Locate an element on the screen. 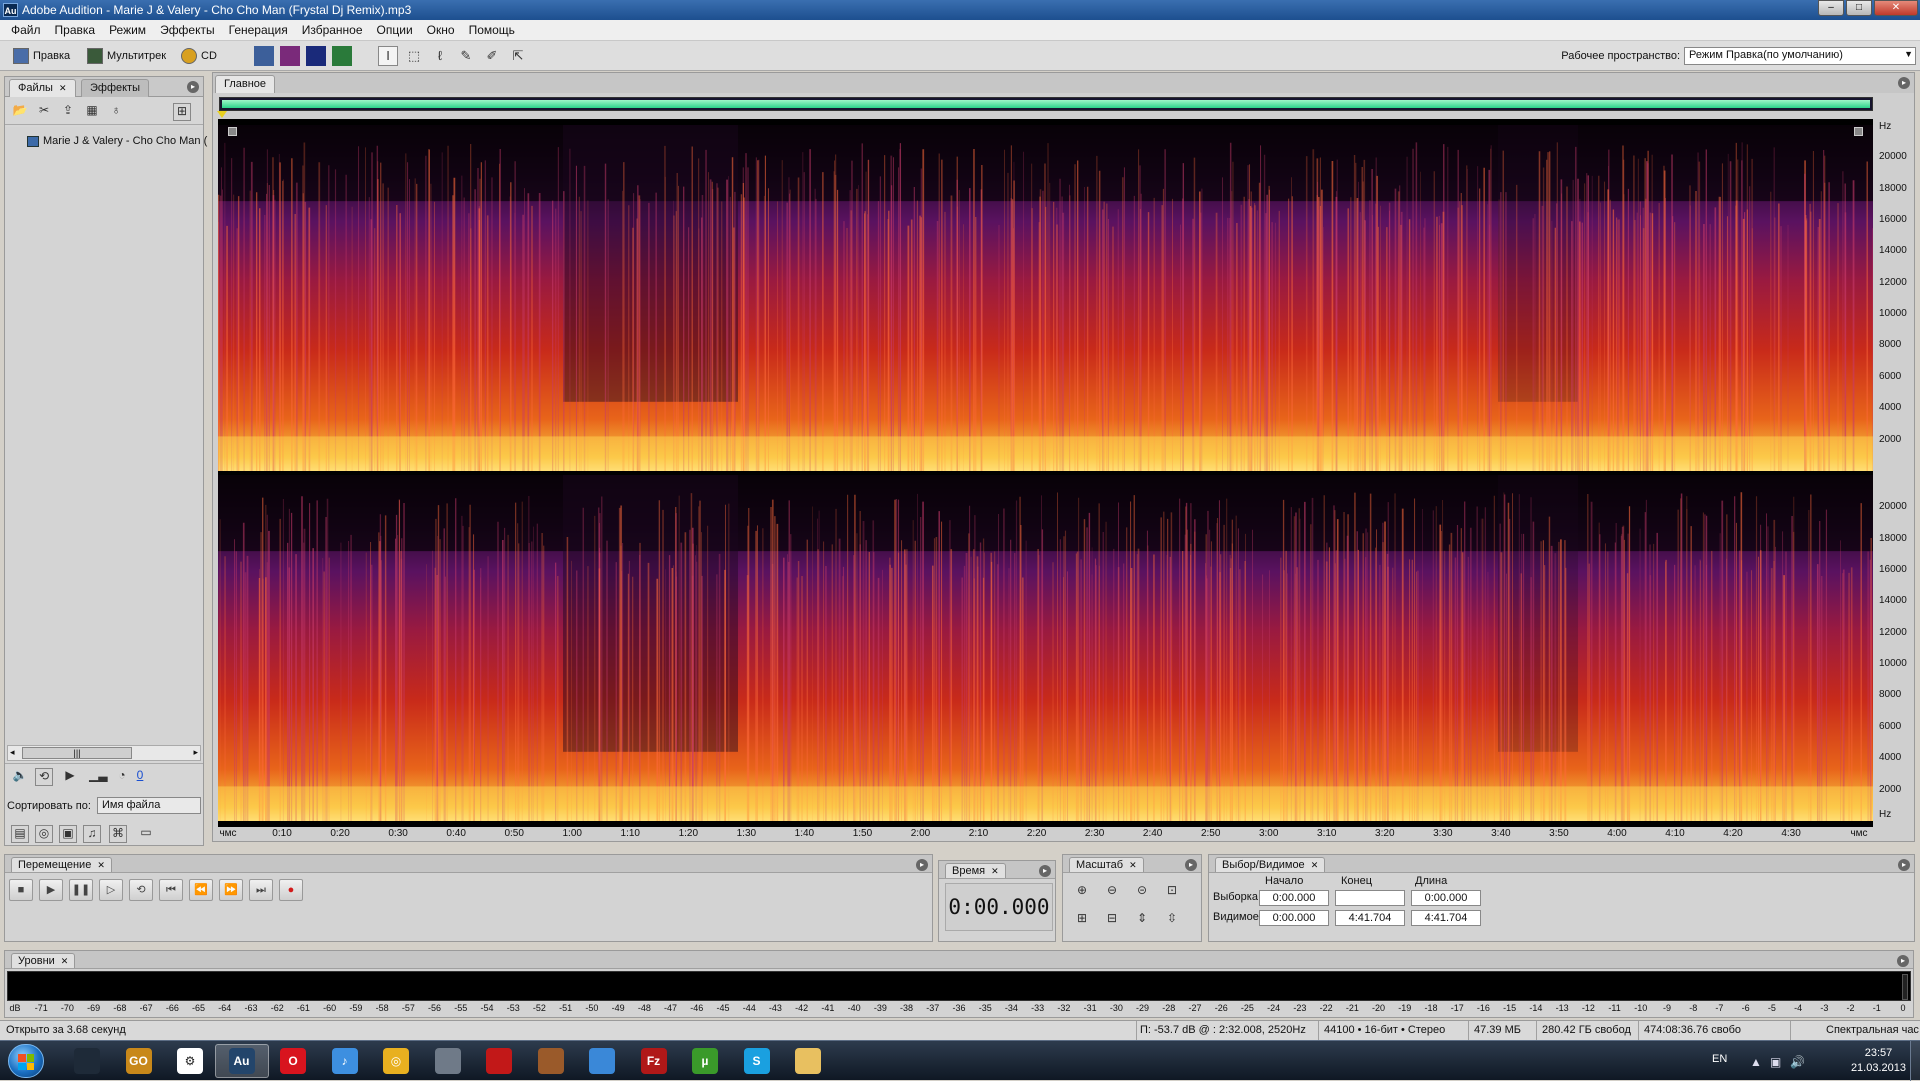 This screenshot has height=1081, width=1920. warcraft-app-button is located at coordinates (551, 1061).